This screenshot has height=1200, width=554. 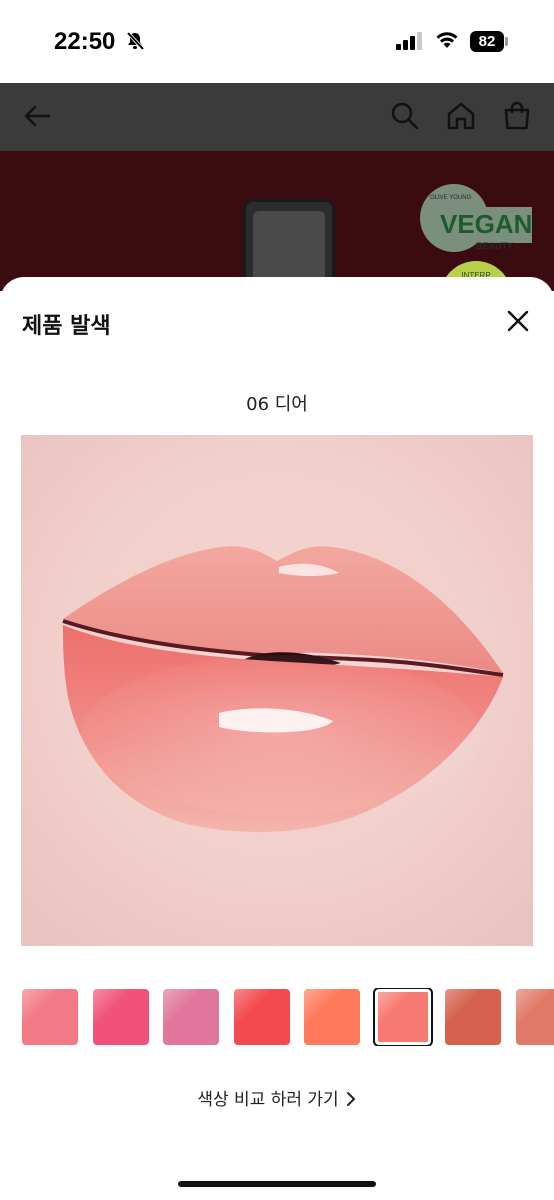 I want to click on status-bar: 22:50 82, so click(x=277, y=41).